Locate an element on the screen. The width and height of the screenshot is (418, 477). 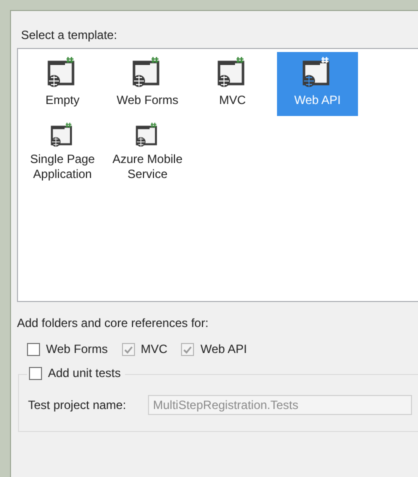
field-label: Test project name: is located at coordinates (78, 405).